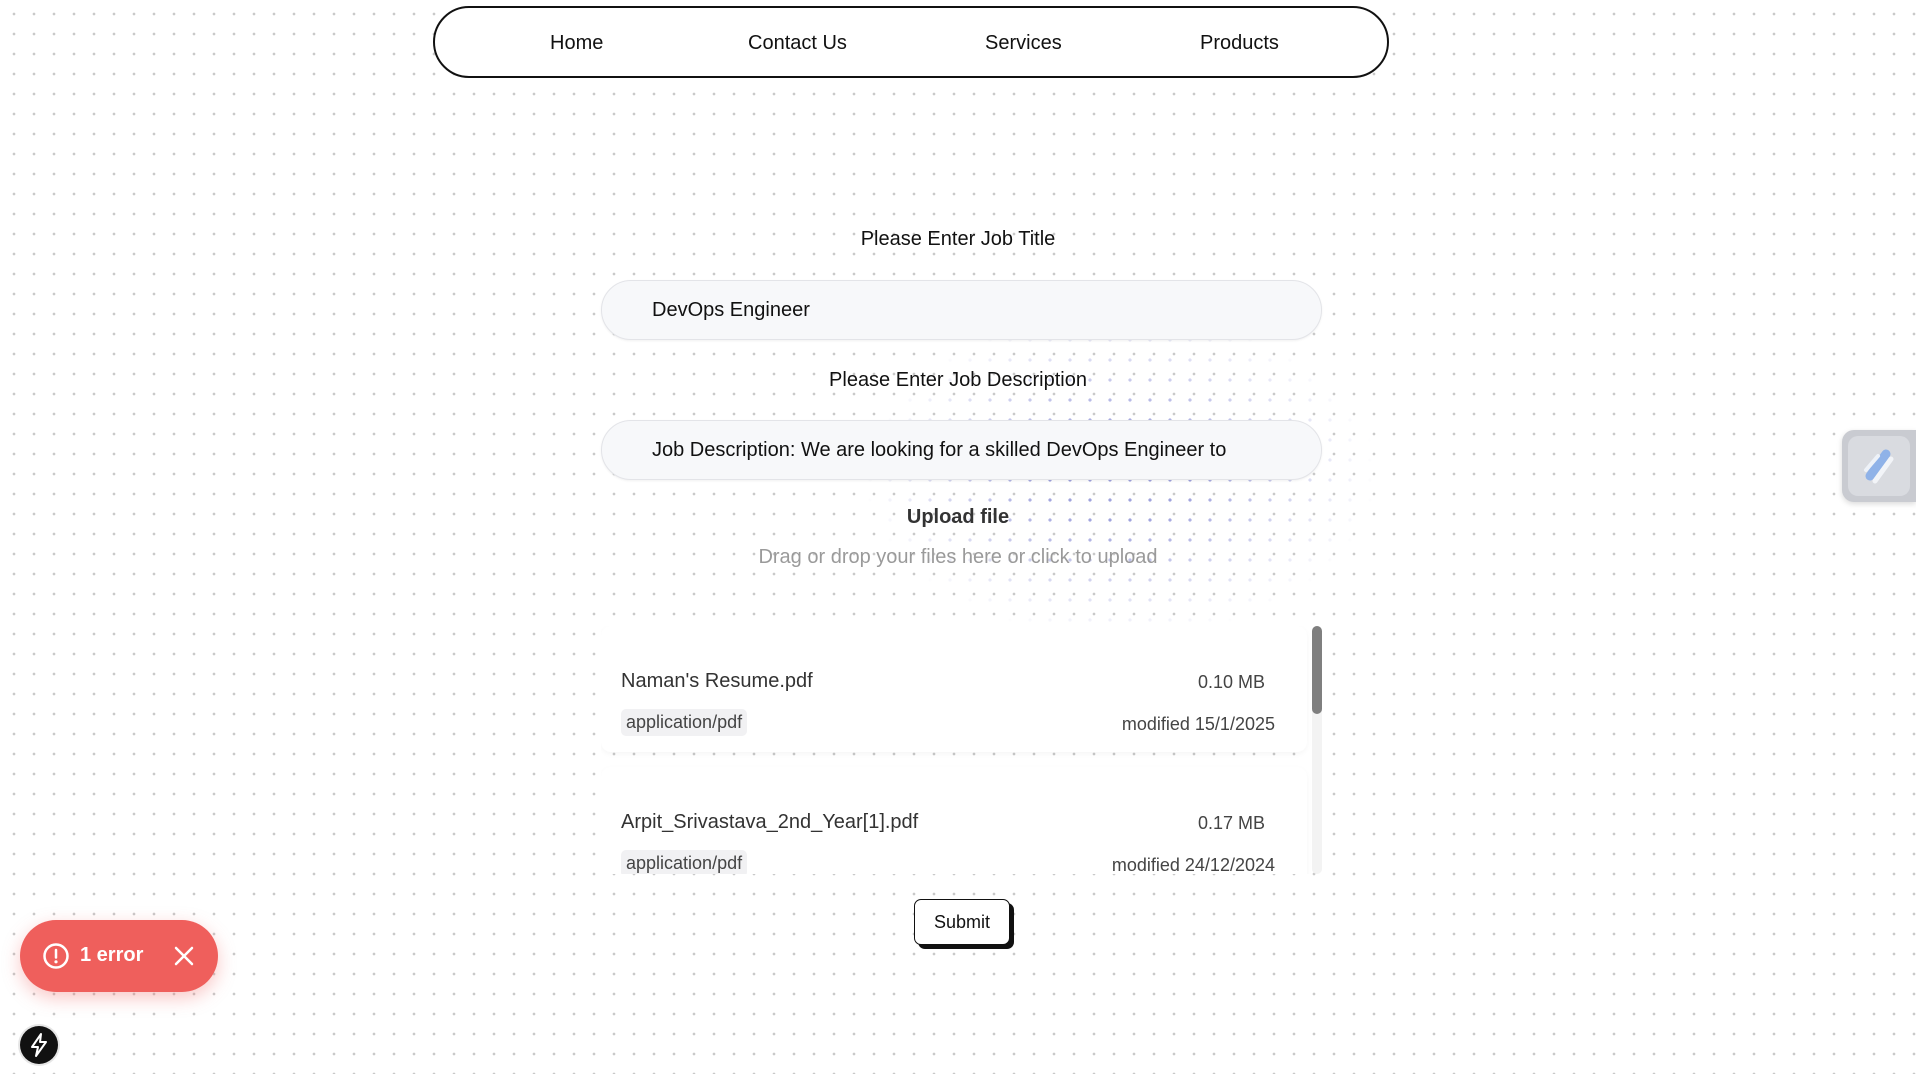 Image resolution: width=1916 pixels, height=1074 pixels. What do you see at coordinates (911, 42) in the screenshot?
I see `top-navigation: Home Contact Us Services Products` at bounding box center [911, 42].